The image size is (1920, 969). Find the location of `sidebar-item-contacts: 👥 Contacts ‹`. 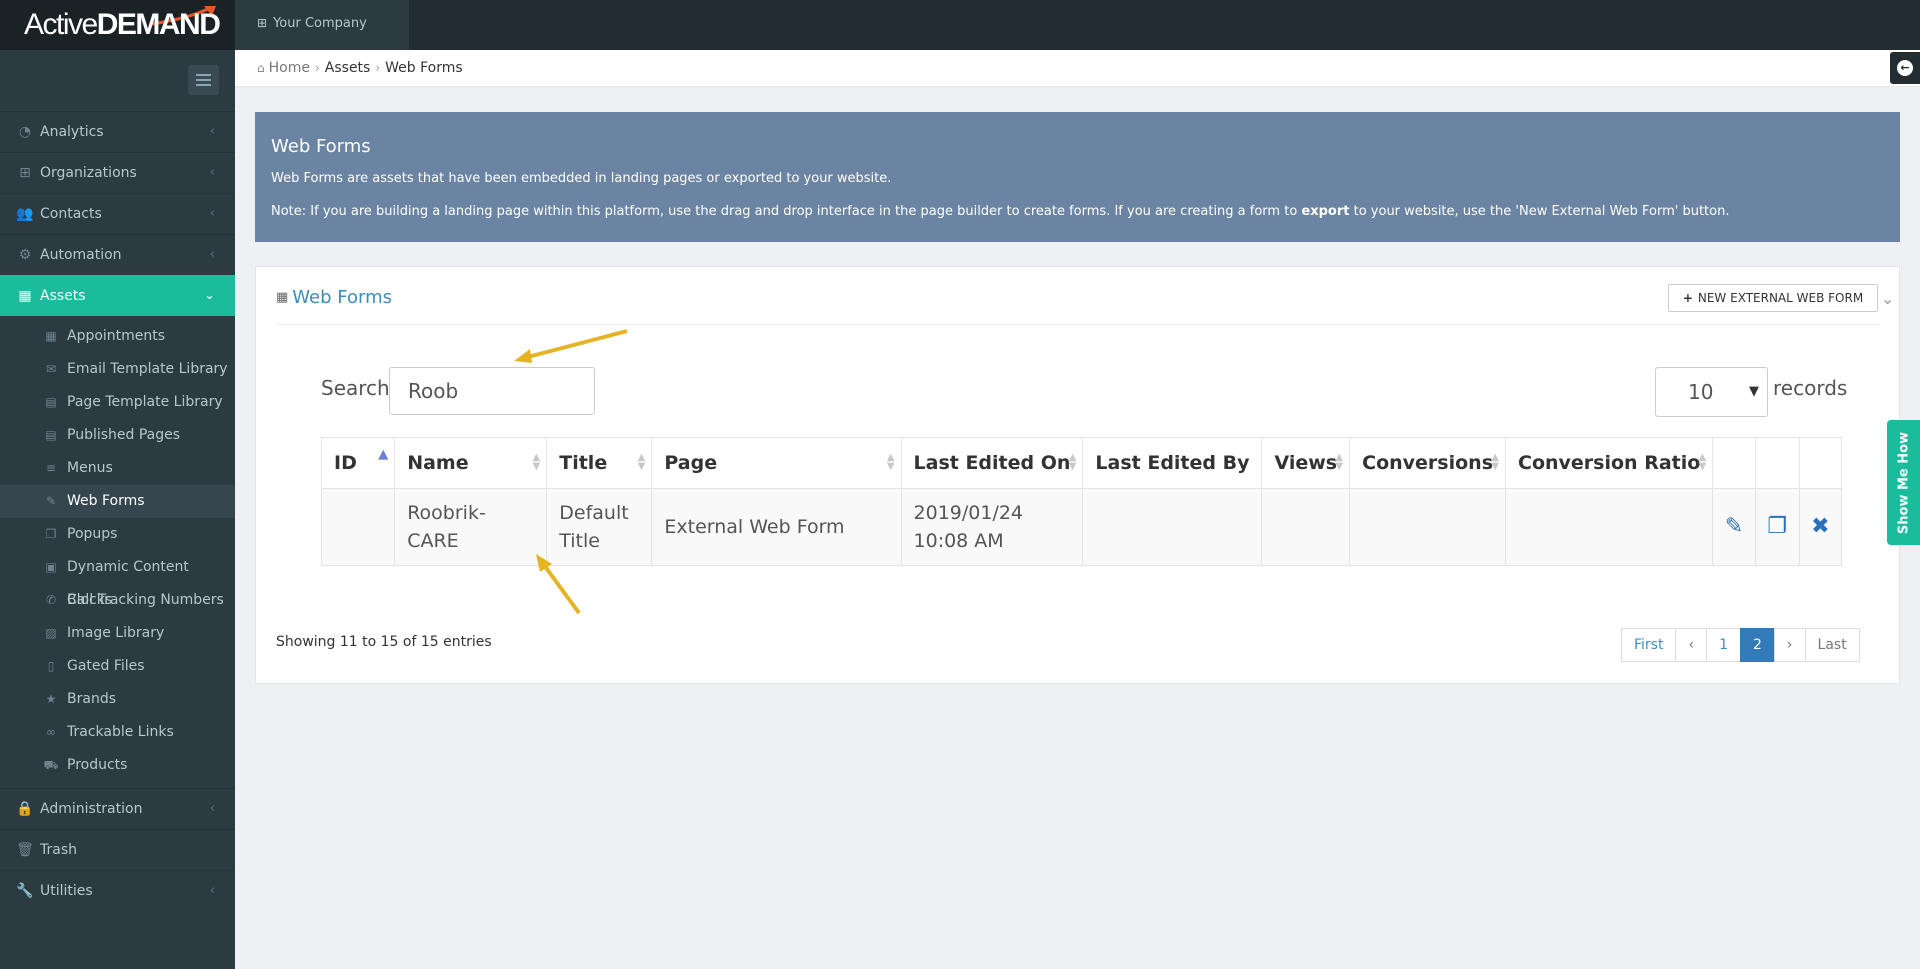

sidebar-item-contacts: 👥 Contacts ‹ is located at coordinates (117, 213).